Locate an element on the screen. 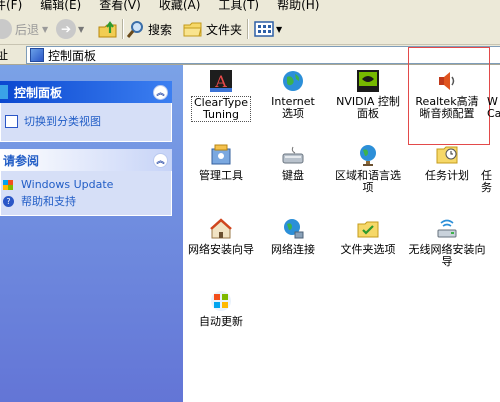 Image resolution: width=500 pixels, height=402 pixels. folders-label: 文件夹 is located at coordinates (224, 29).